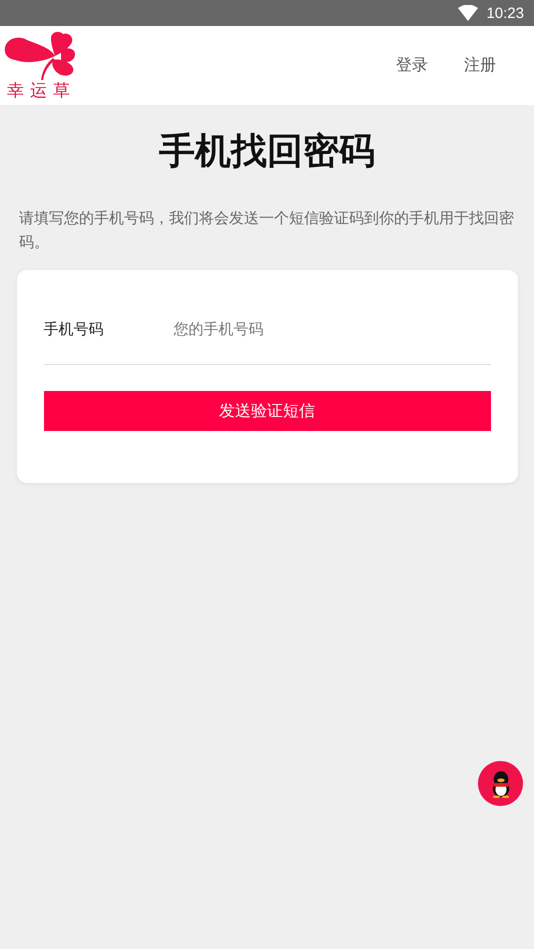  I want to click on clover-logo-icon, so click(39, 55).